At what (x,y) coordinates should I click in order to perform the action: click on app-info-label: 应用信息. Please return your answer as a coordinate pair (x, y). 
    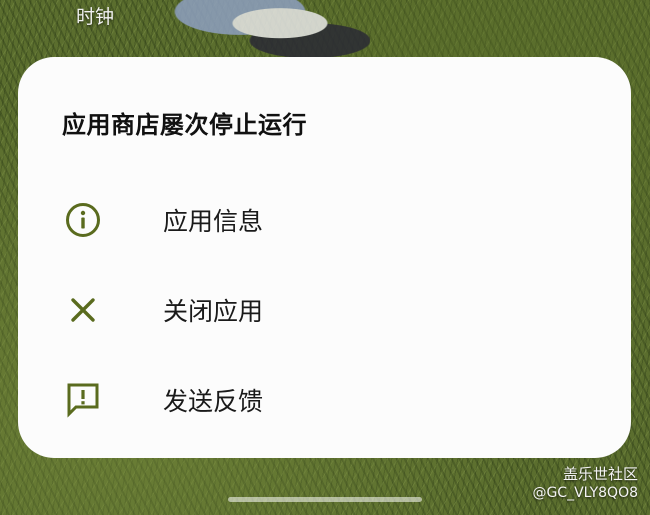
    Looking at the image, I should click on (213, 221).